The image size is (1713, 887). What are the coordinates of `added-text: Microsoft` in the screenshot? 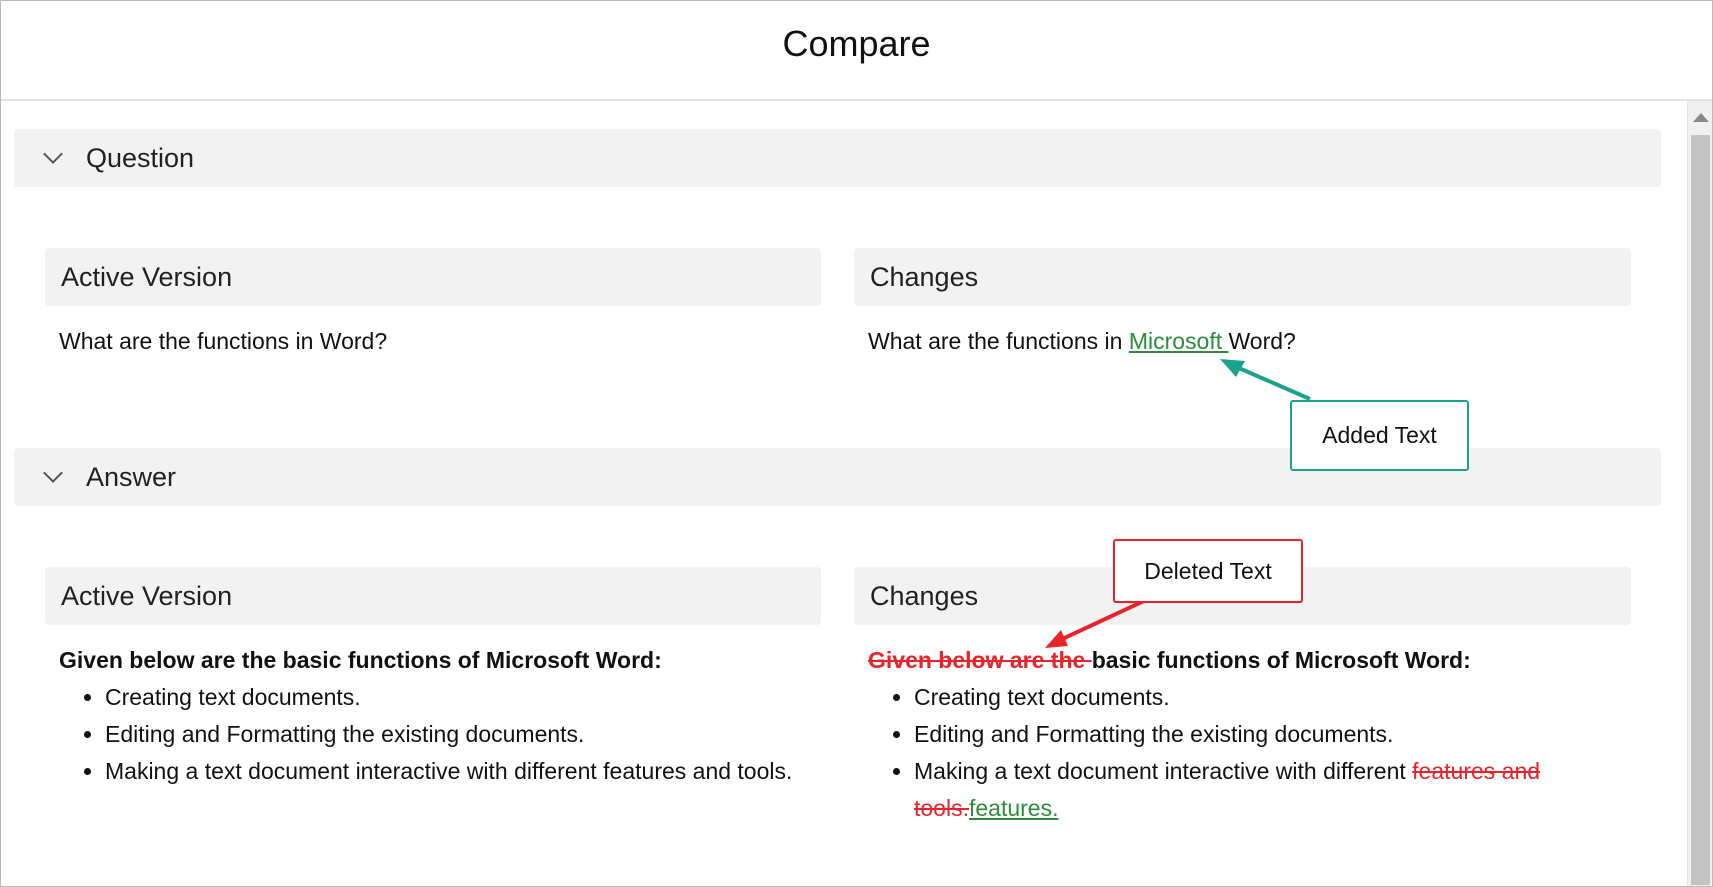 It's located at (1178, 341).